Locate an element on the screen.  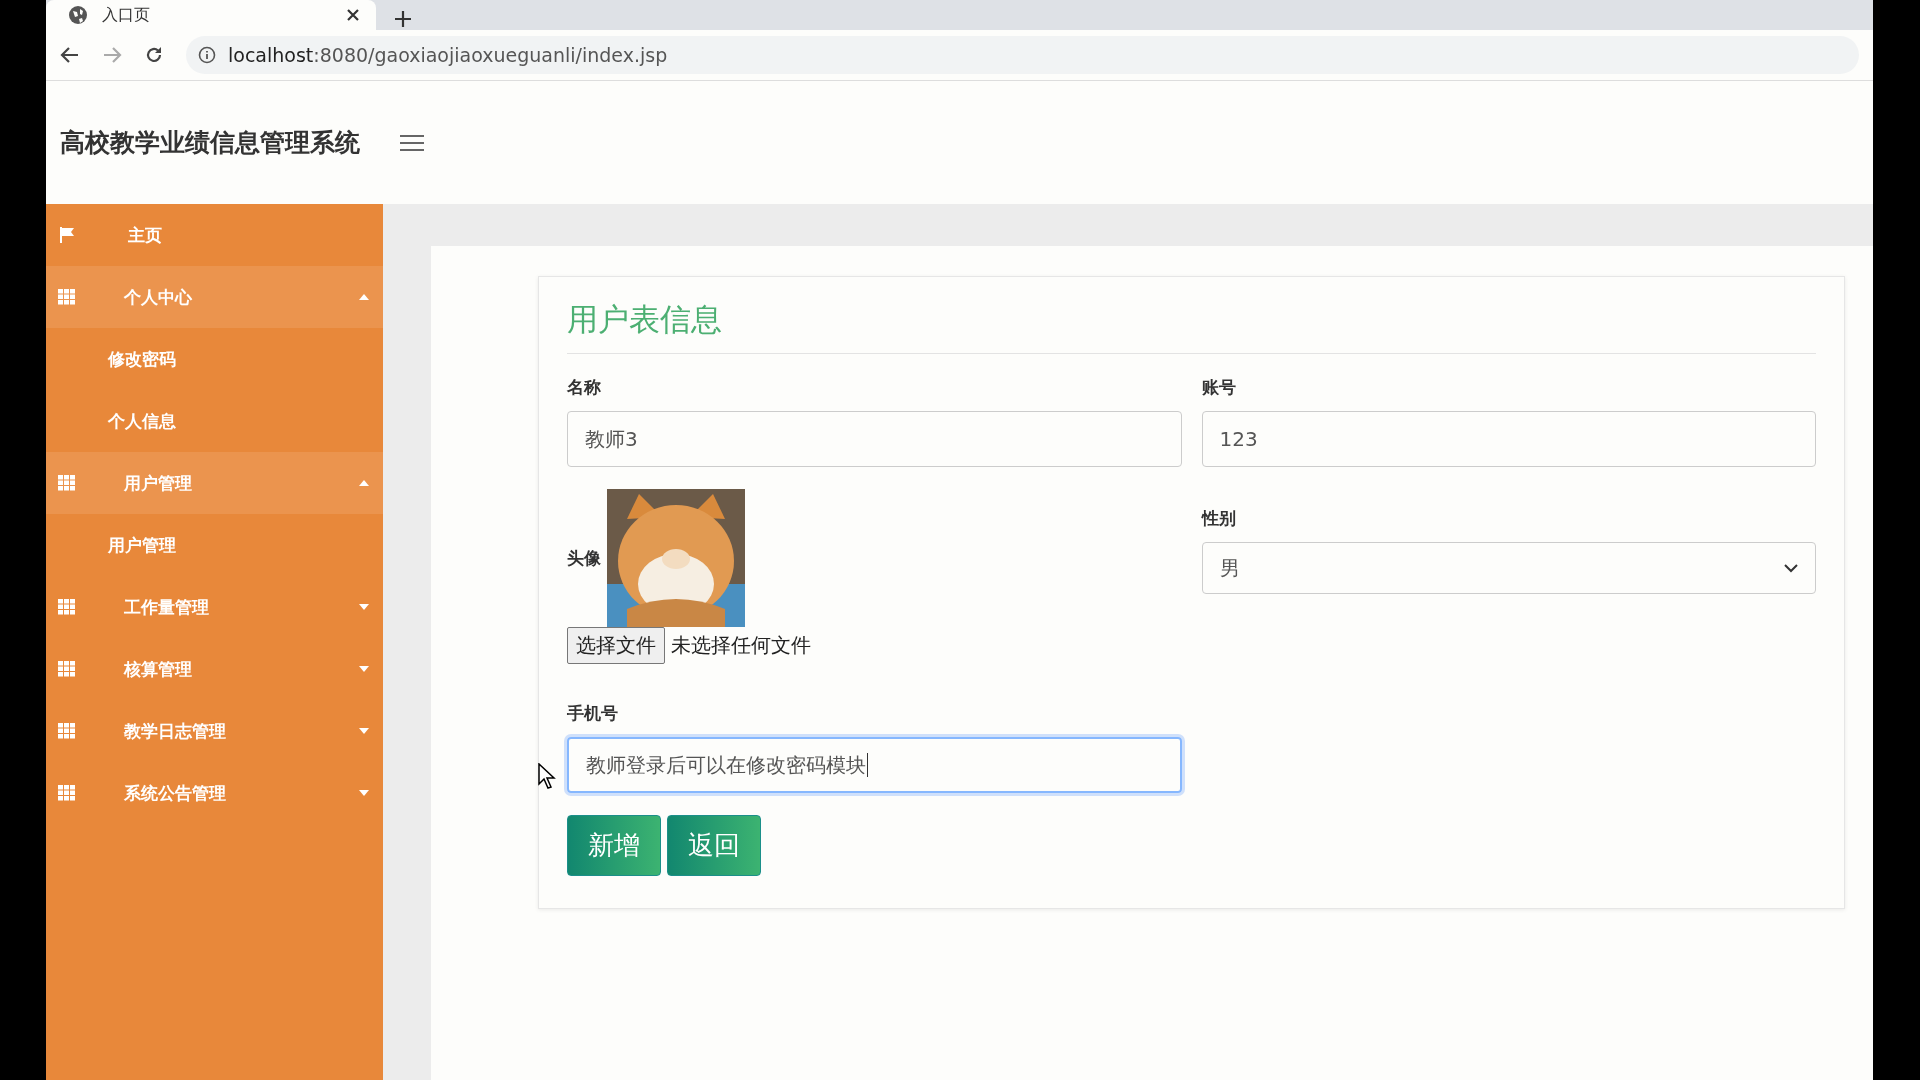
submenu-item: 修改密码 is located at coordinates (214, 359).